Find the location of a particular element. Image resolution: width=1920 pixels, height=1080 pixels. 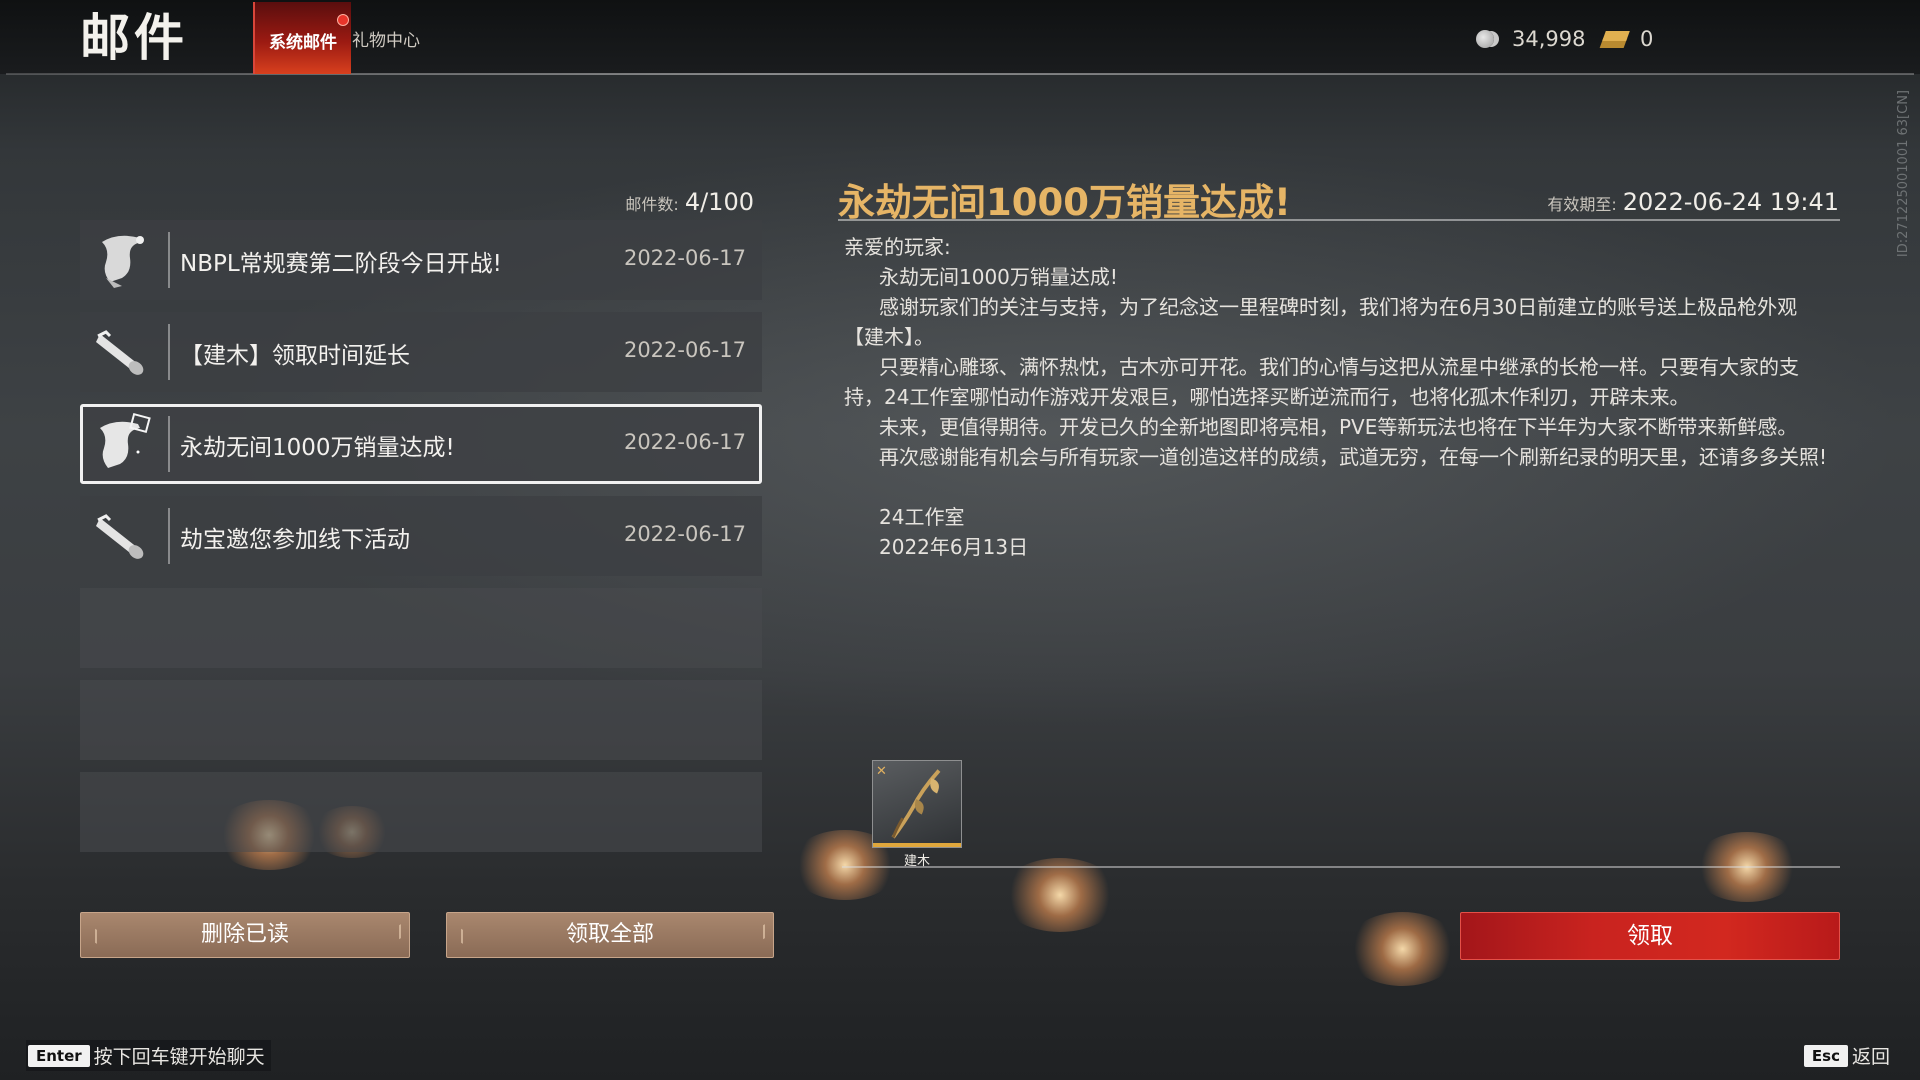

mail-title: 永劫无间1000万销量达成! is located at coordinates (1064, 202).